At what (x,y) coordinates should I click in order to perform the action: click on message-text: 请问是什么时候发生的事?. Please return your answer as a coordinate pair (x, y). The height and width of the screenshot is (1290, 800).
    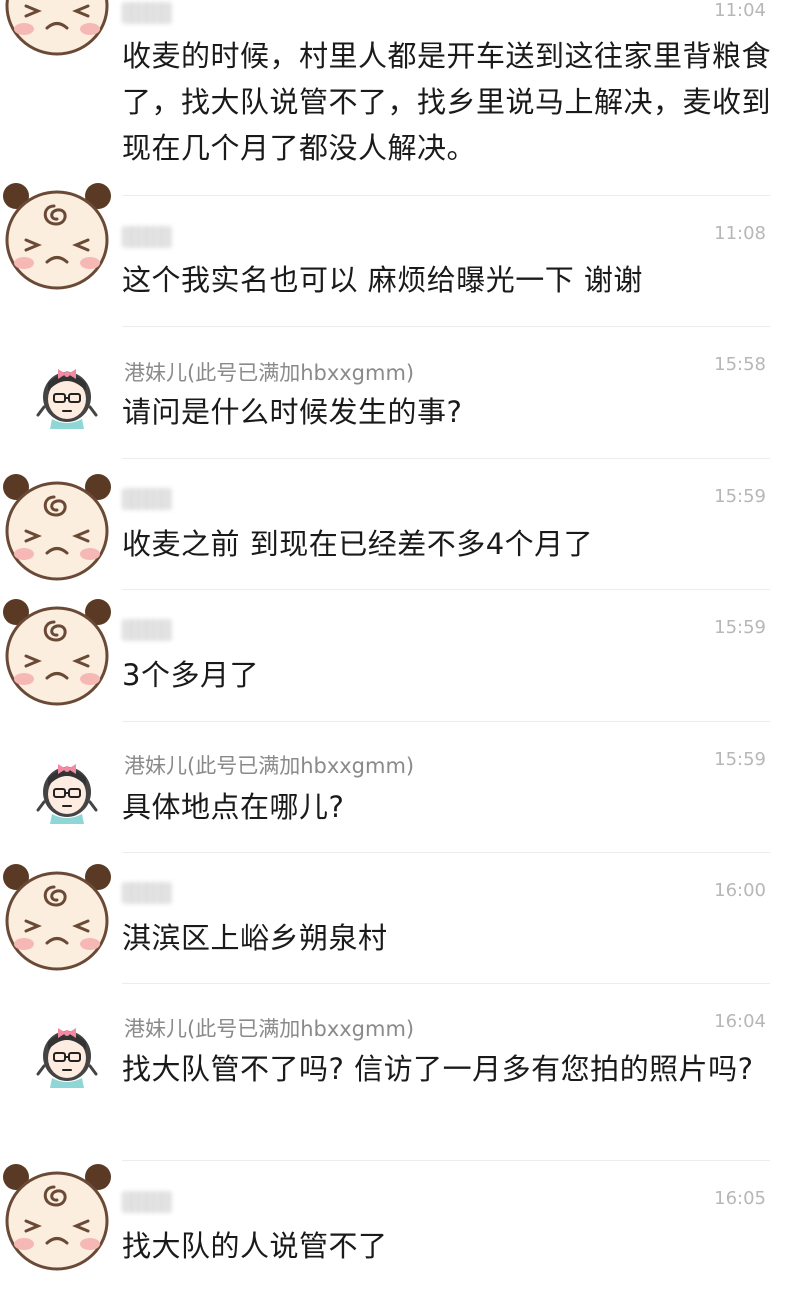
    Looking at the image, I should click on (292, 412).